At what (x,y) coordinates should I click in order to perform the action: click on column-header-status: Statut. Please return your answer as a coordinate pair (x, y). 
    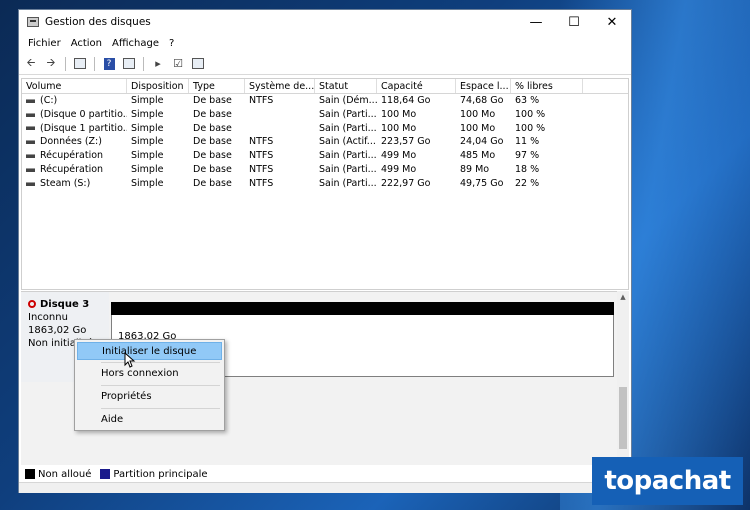
    Looking at the image, I should click on (346, 86).